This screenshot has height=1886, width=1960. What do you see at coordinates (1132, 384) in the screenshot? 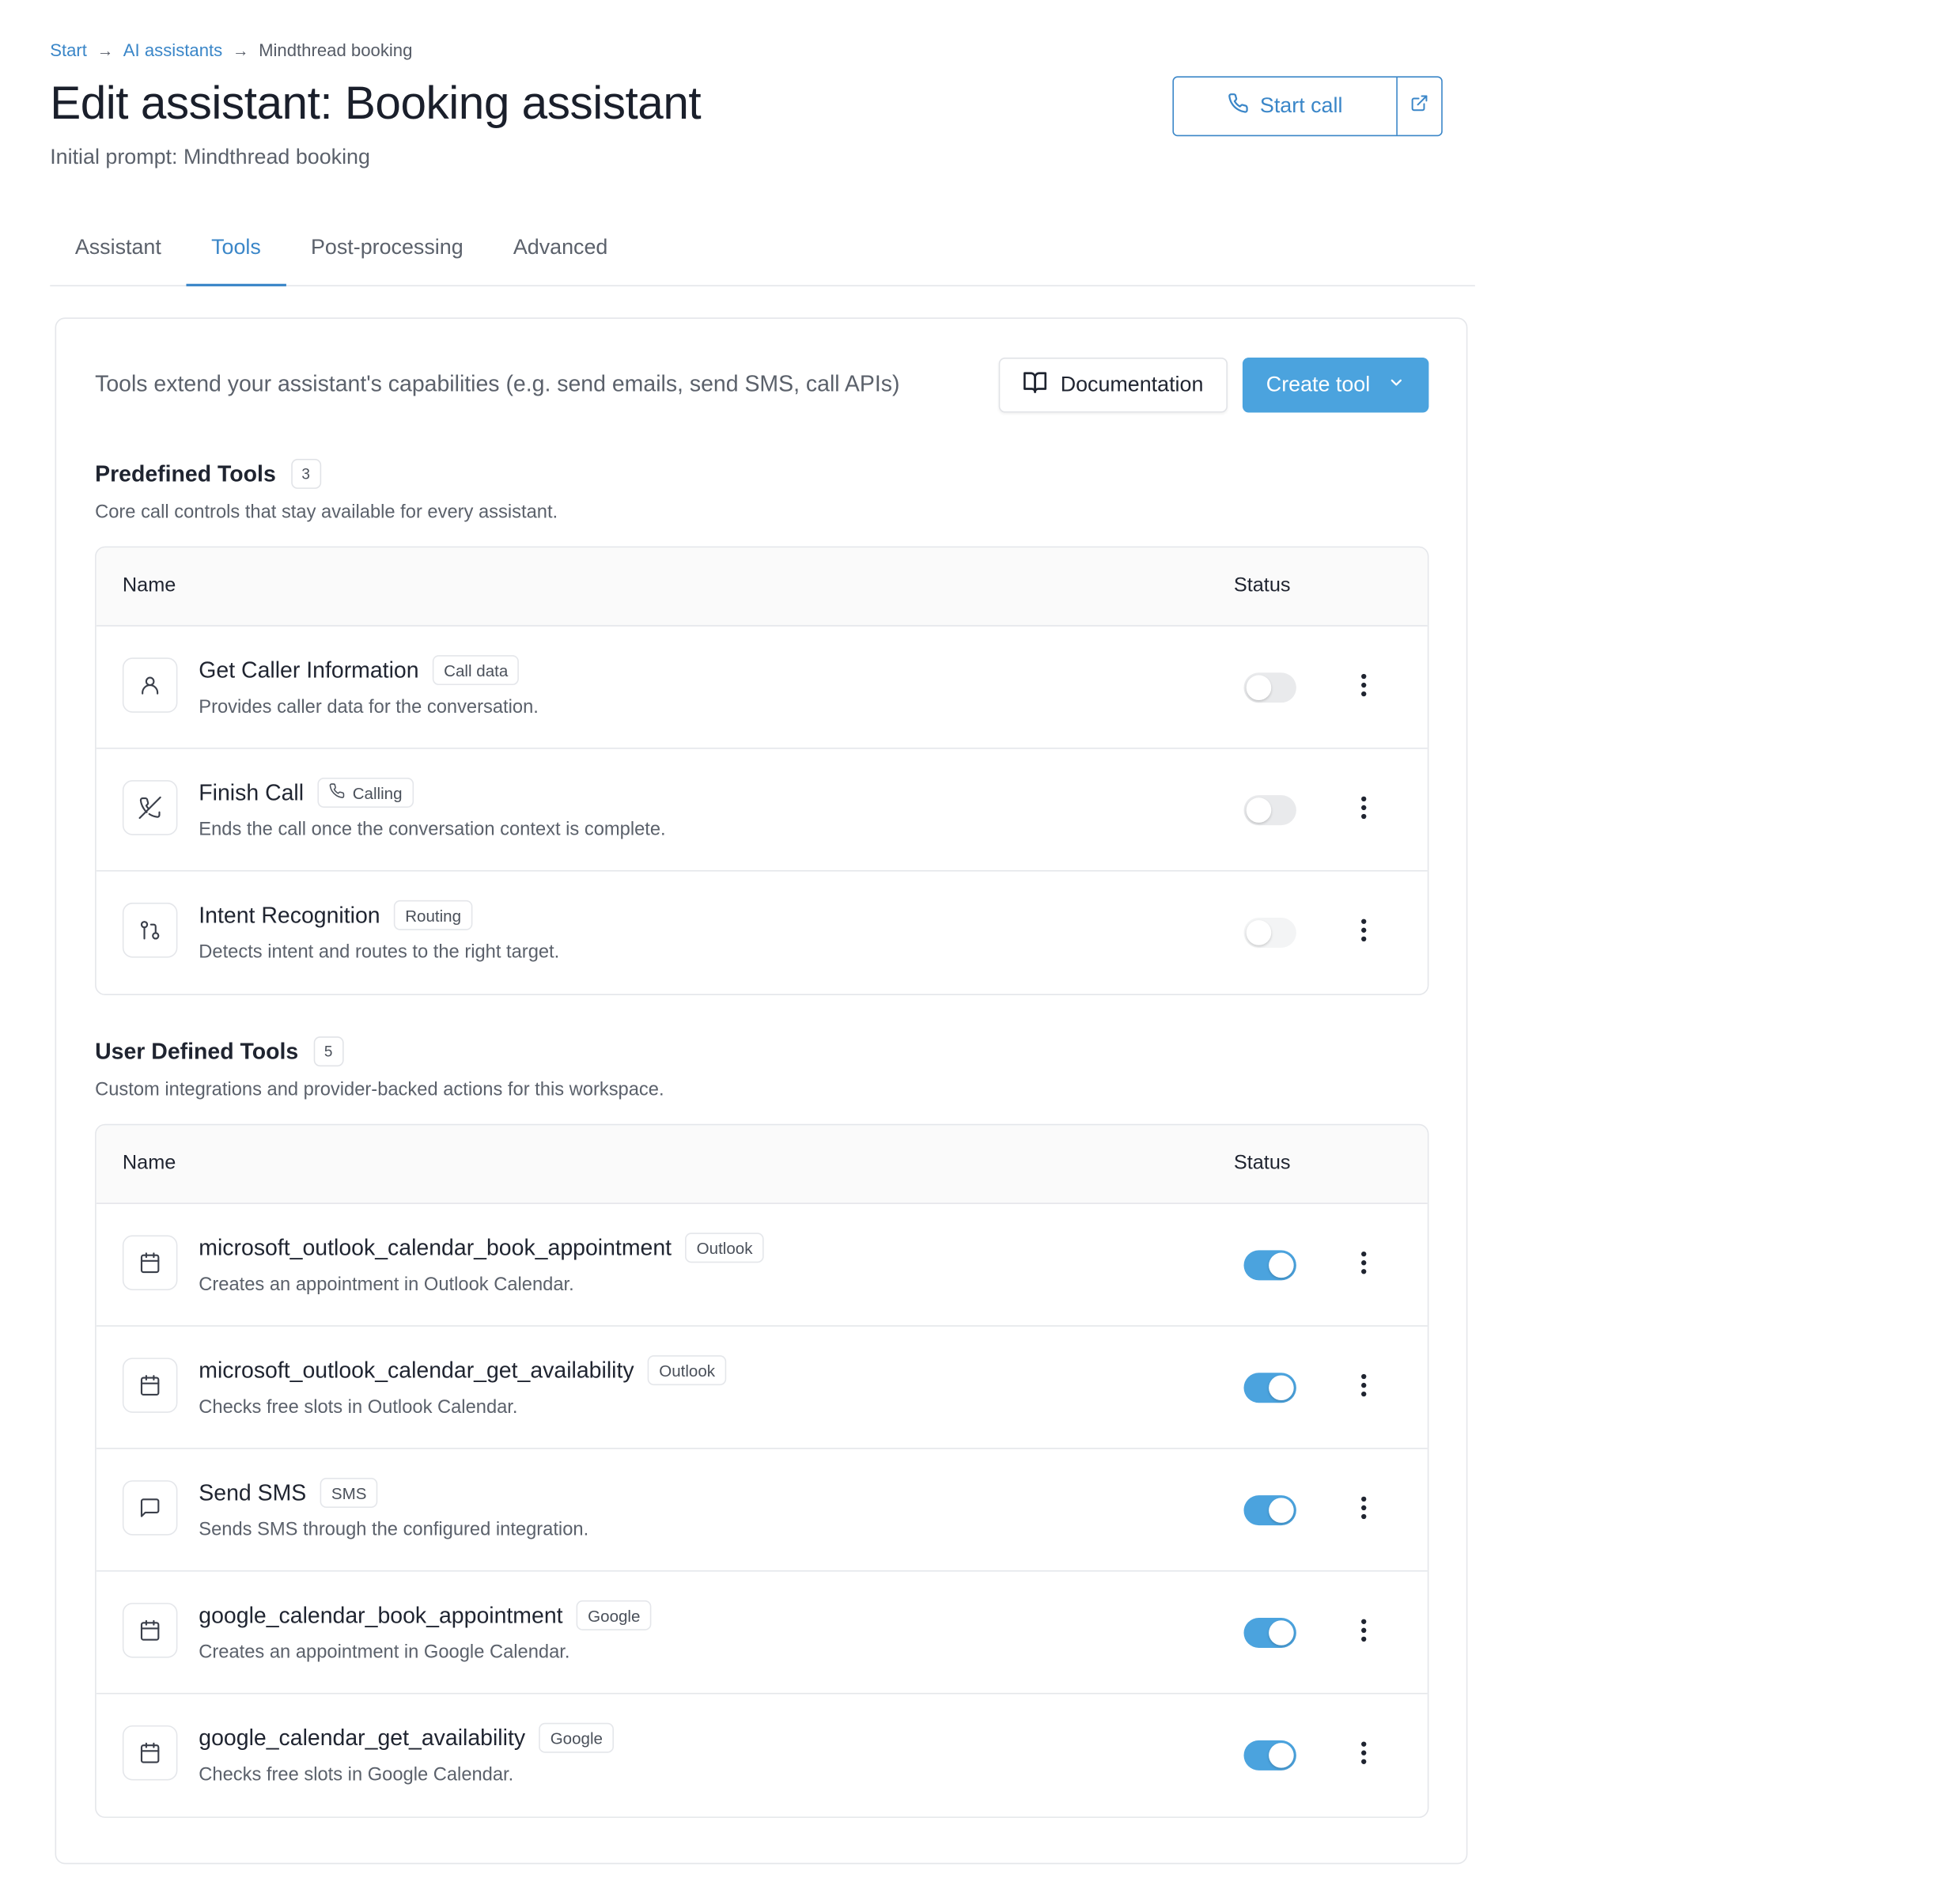
I see `documentation-label: Documentation` at bounding box center [1132, 384].